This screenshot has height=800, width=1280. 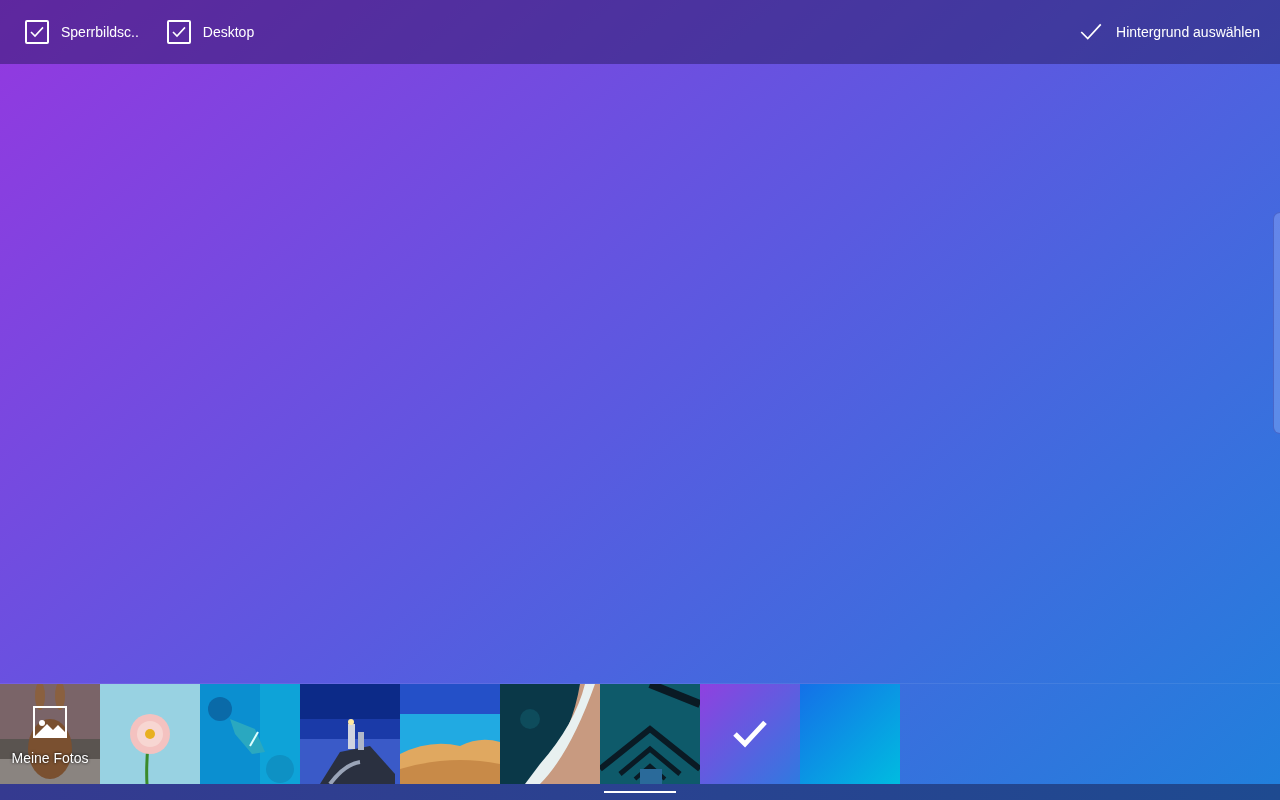 What do you see at coordinates (228, 32) in the screenshot?
I see `checkbox-label: Desktop` at bounding box center [228, 32].